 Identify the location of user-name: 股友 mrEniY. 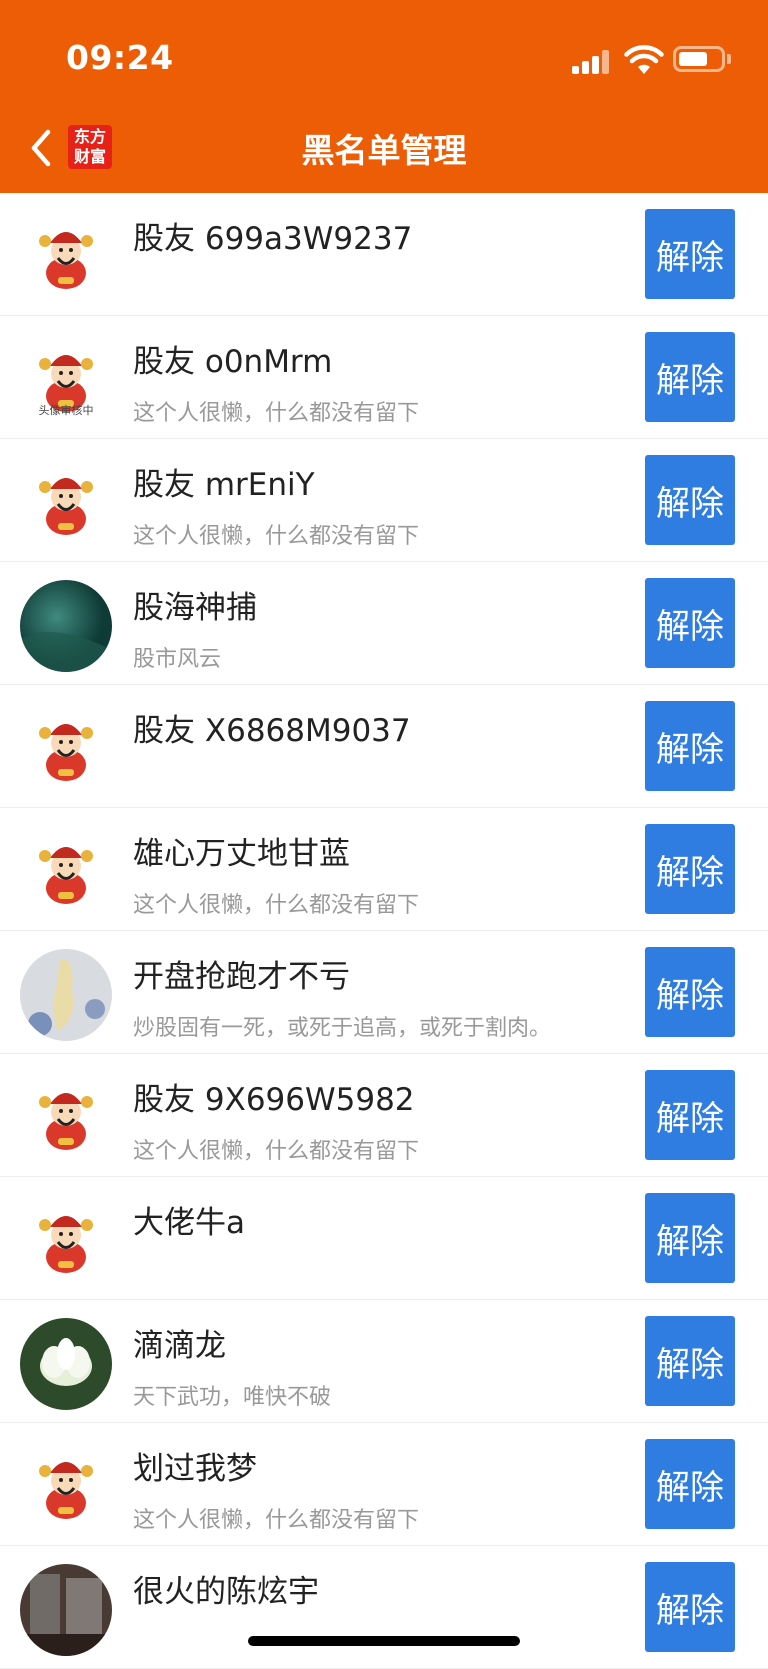
(224, 485).